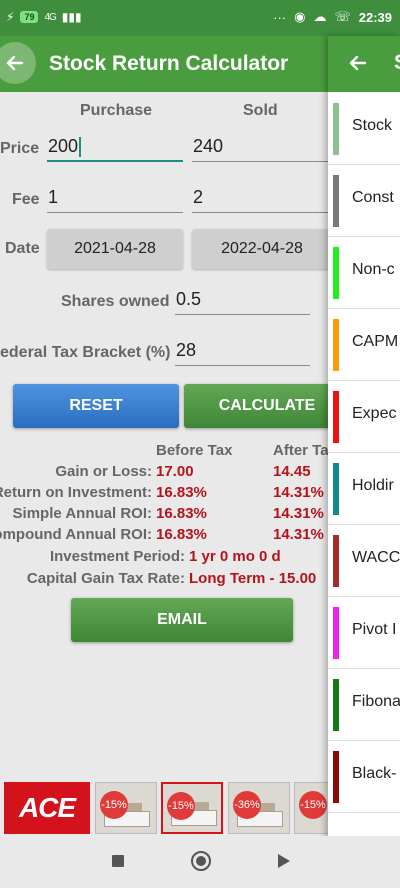  I want to click on drawer-item: Const, so click(364, 201).